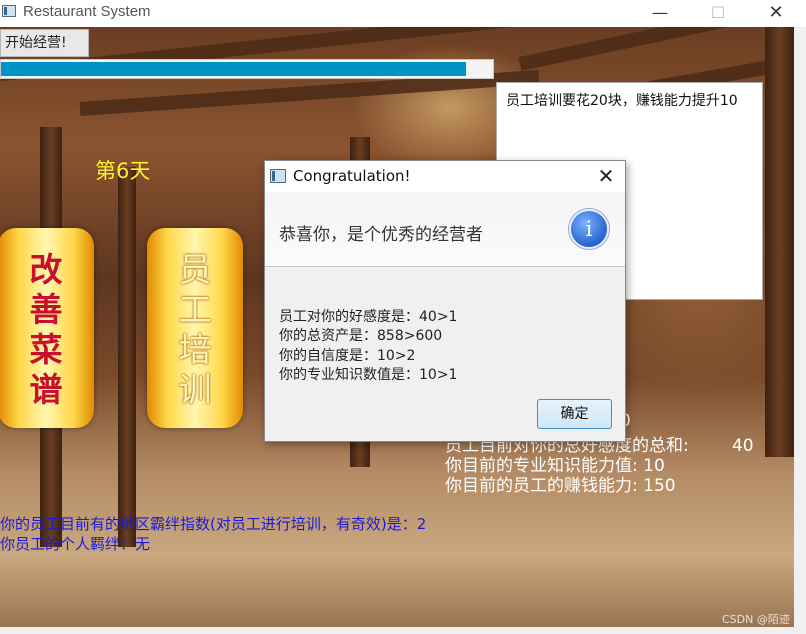  Describe the element at coordinates (718, 13) in the screenshot. I see `maximize-button: ☐` at that location.